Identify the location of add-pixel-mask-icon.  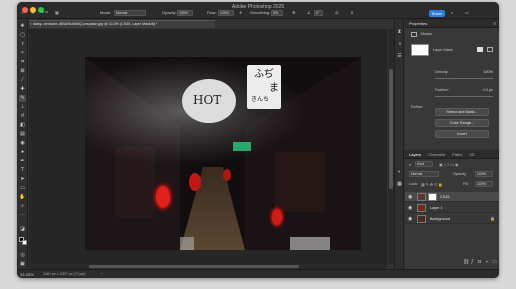
(480, 49).